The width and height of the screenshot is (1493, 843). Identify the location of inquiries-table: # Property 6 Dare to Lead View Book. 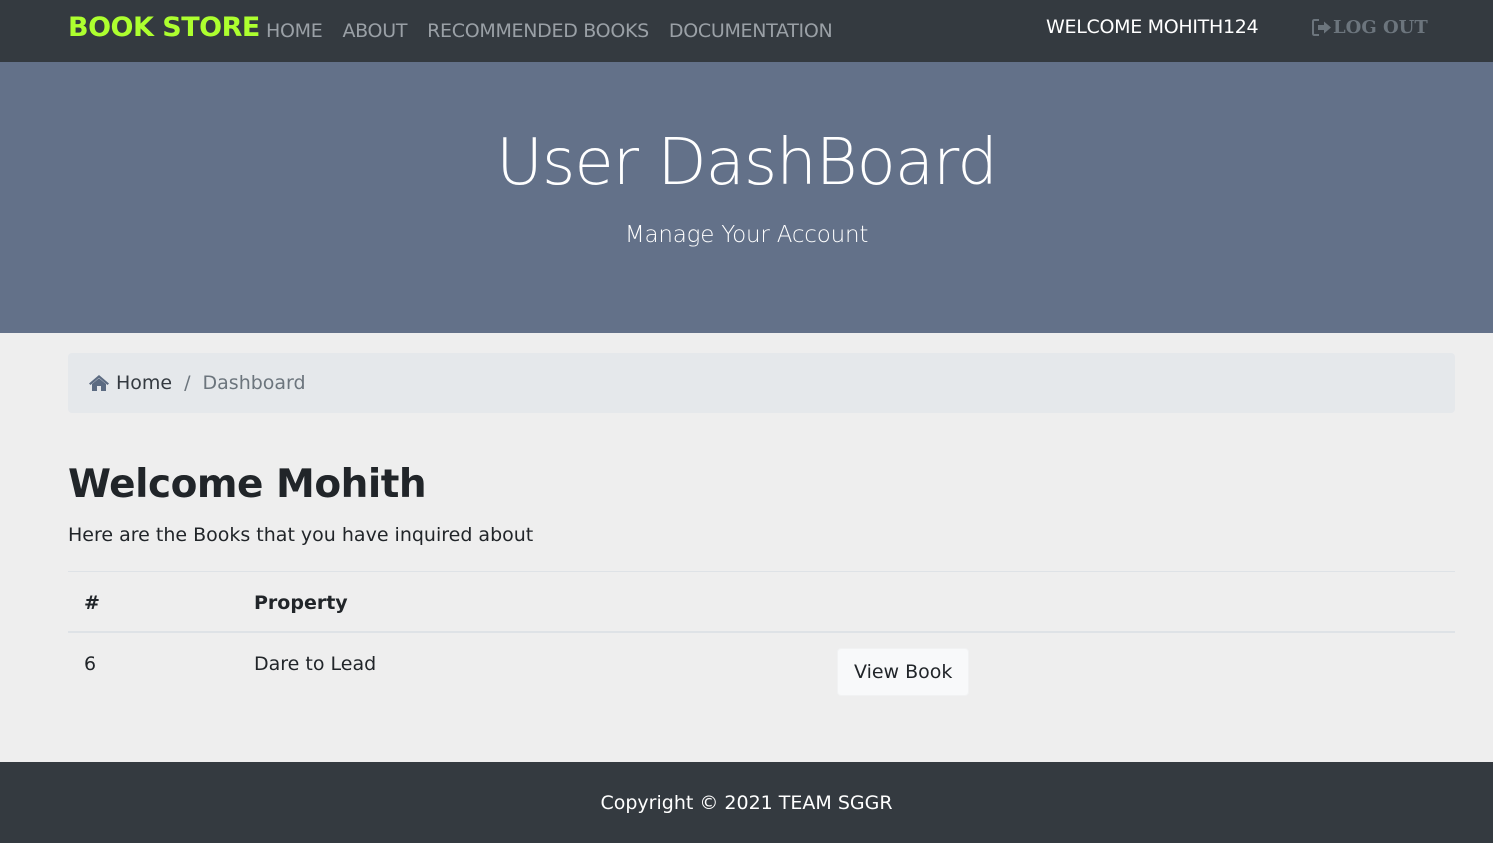
(761, 637).